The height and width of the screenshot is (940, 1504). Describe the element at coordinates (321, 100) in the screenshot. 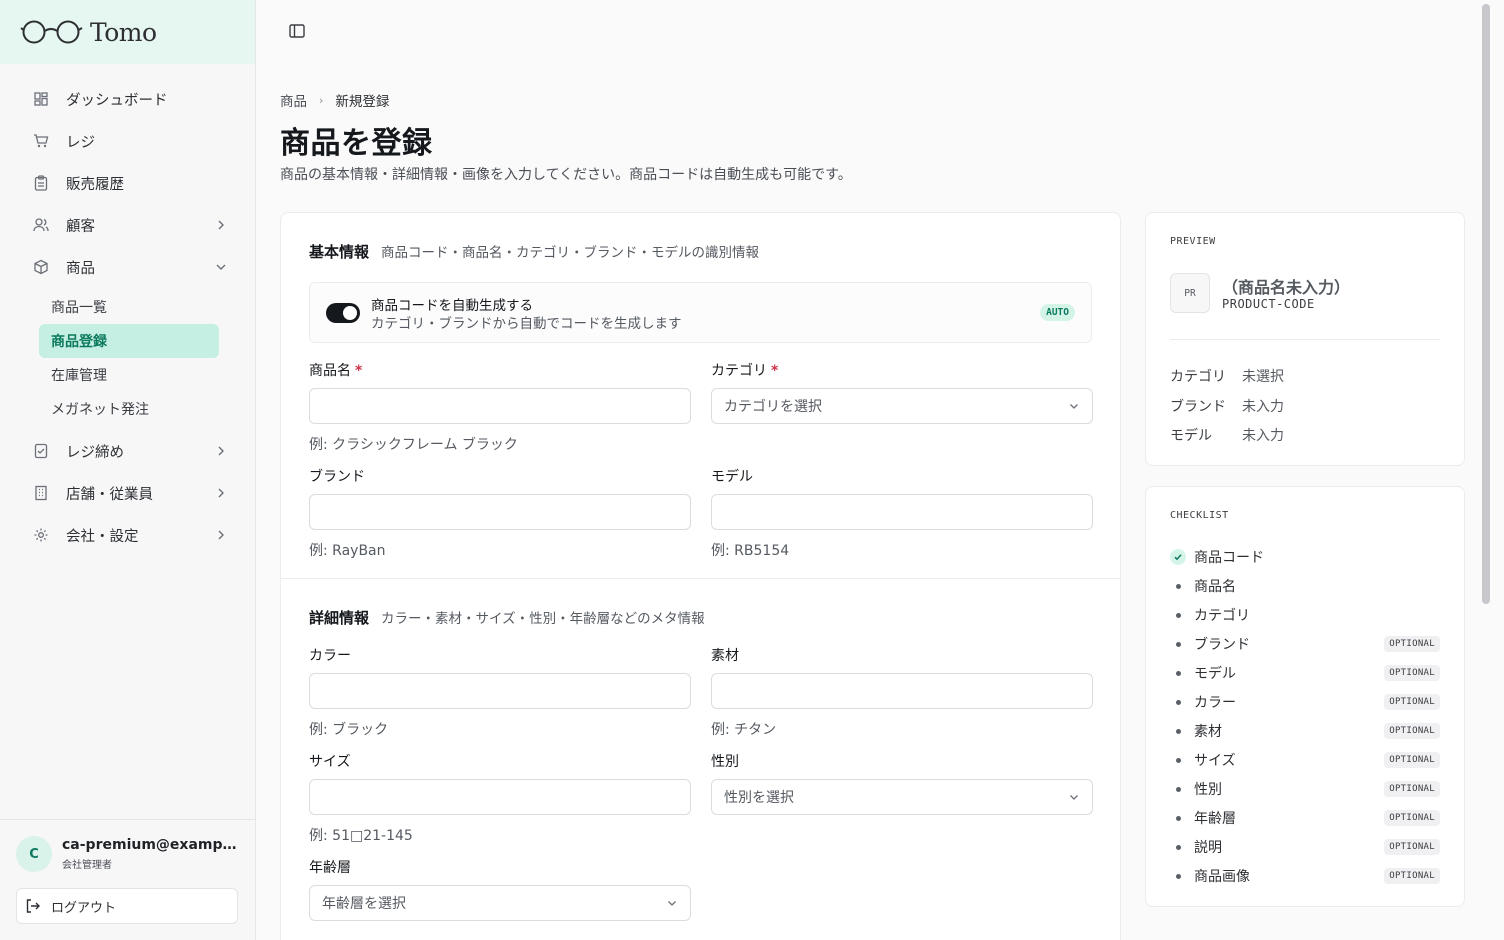

I see `chevron-right-icon: ›` at that location.